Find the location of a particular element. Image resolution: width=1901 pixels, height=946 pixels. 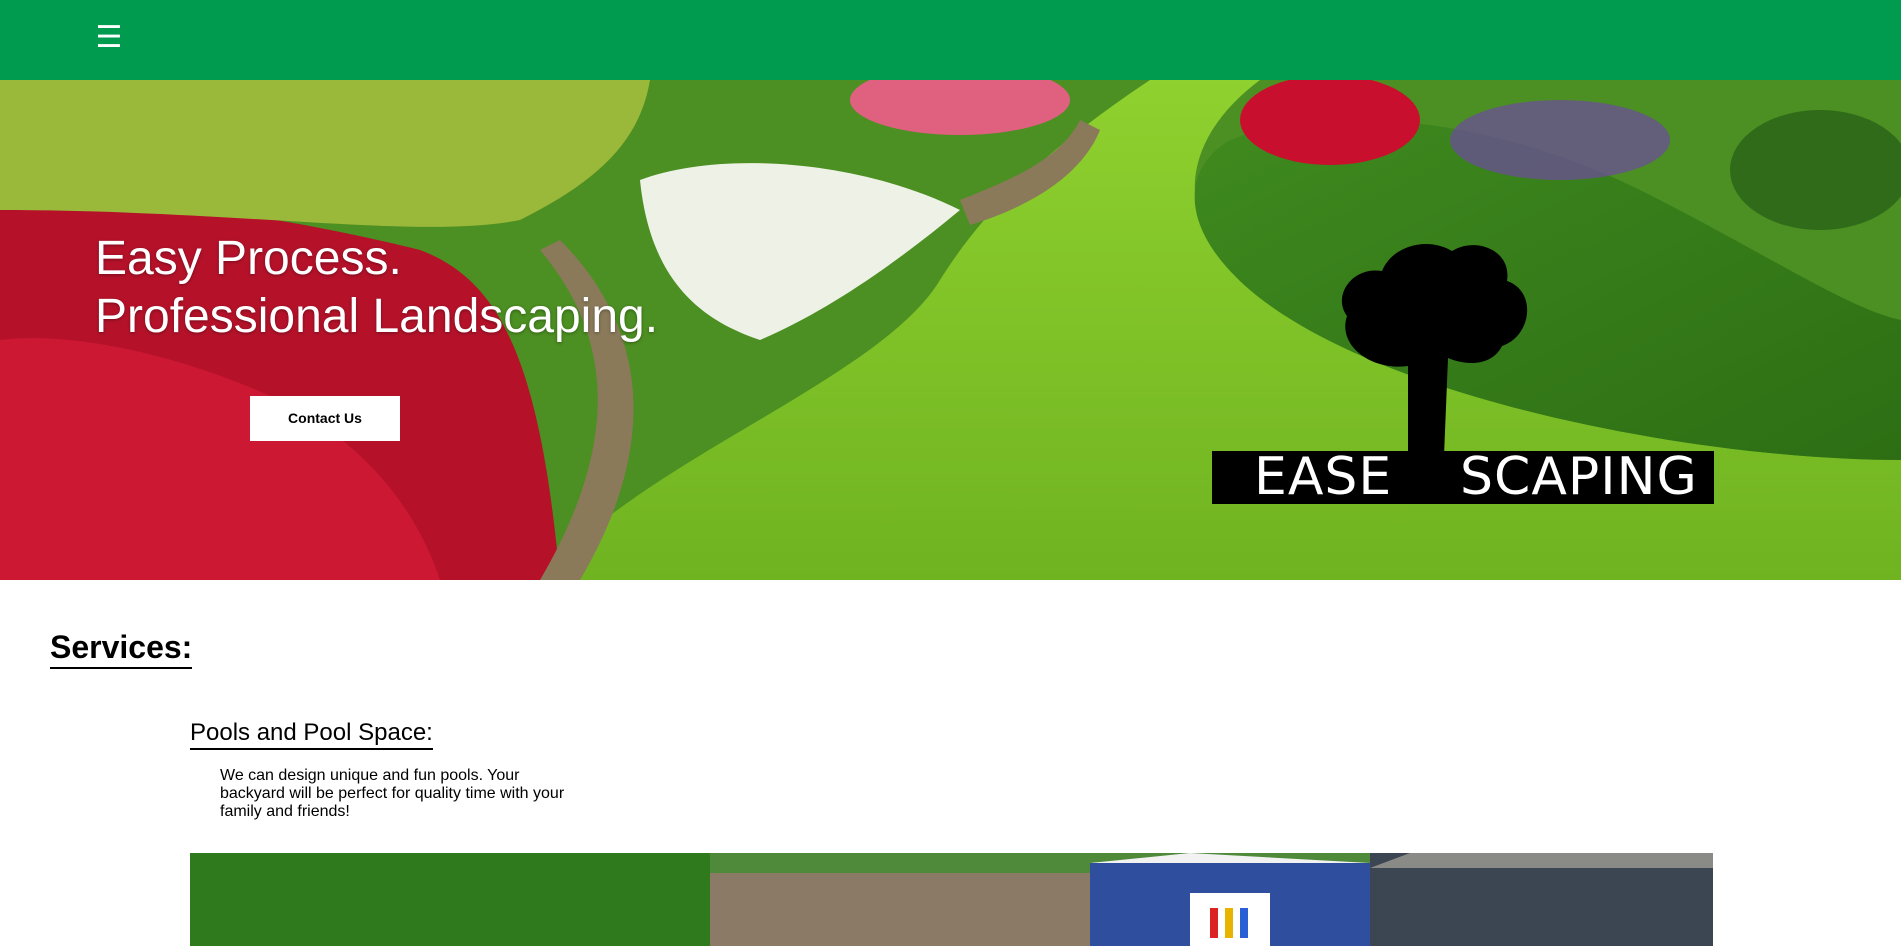

logo-word-scaping: SCAPING is located at coordinates (1579, 477).